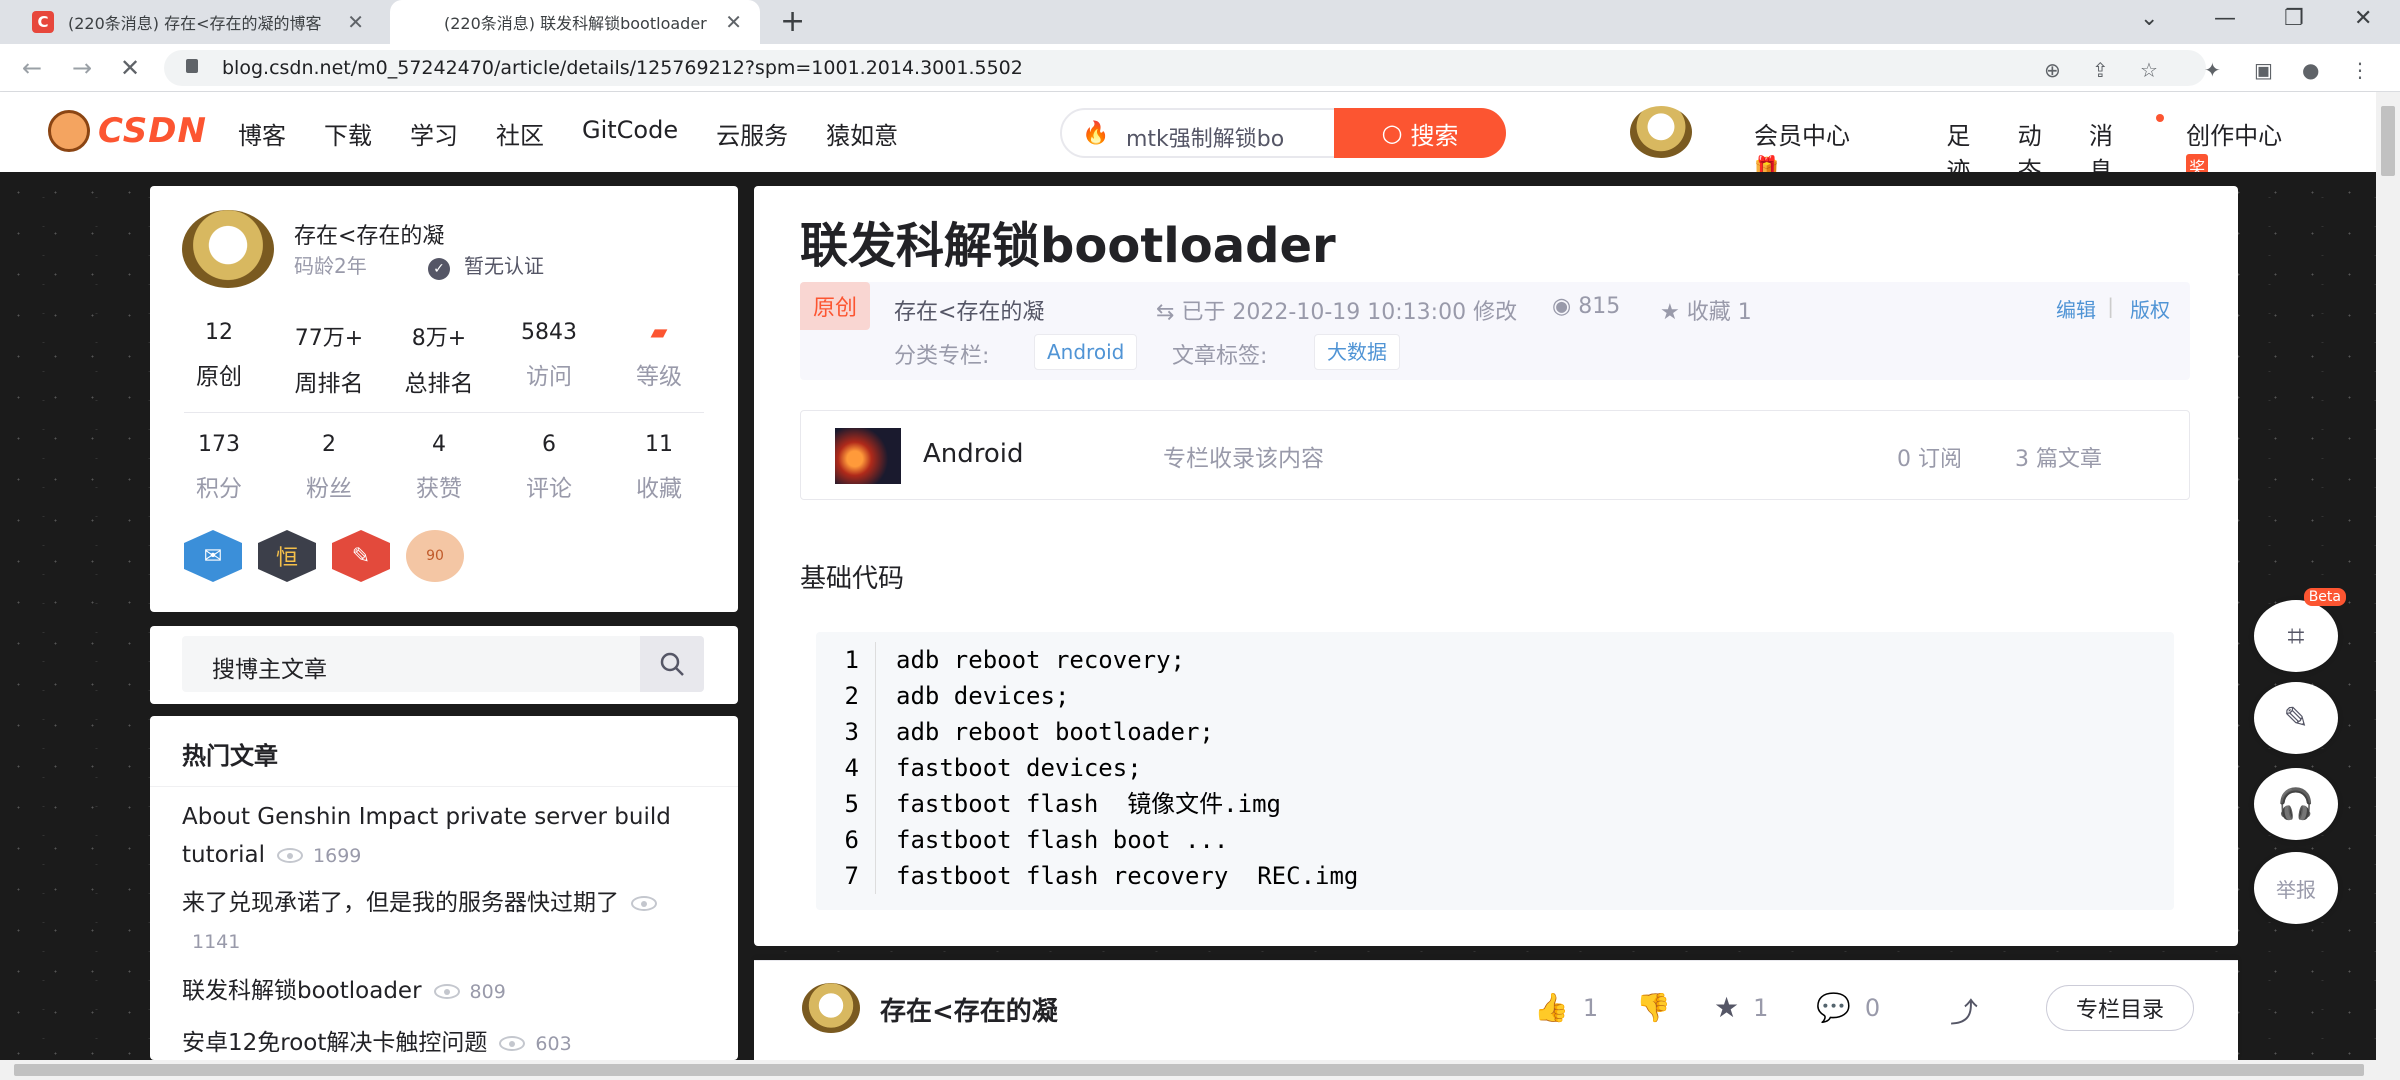  Describe the element at coordinates (969, 310) in the screenshot. I see `meta-author: 存在<存在的凝` at that location.